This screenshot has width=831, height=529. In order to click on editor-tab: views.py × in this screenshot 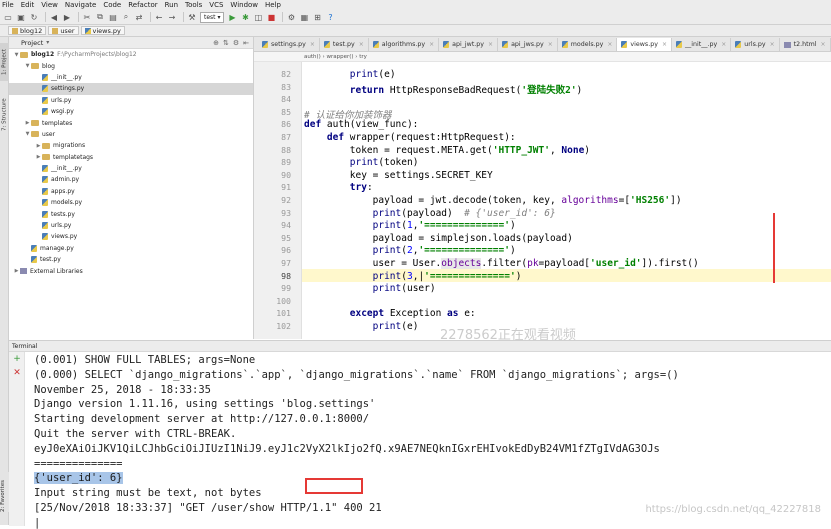, I will do `click(644, 44)`.